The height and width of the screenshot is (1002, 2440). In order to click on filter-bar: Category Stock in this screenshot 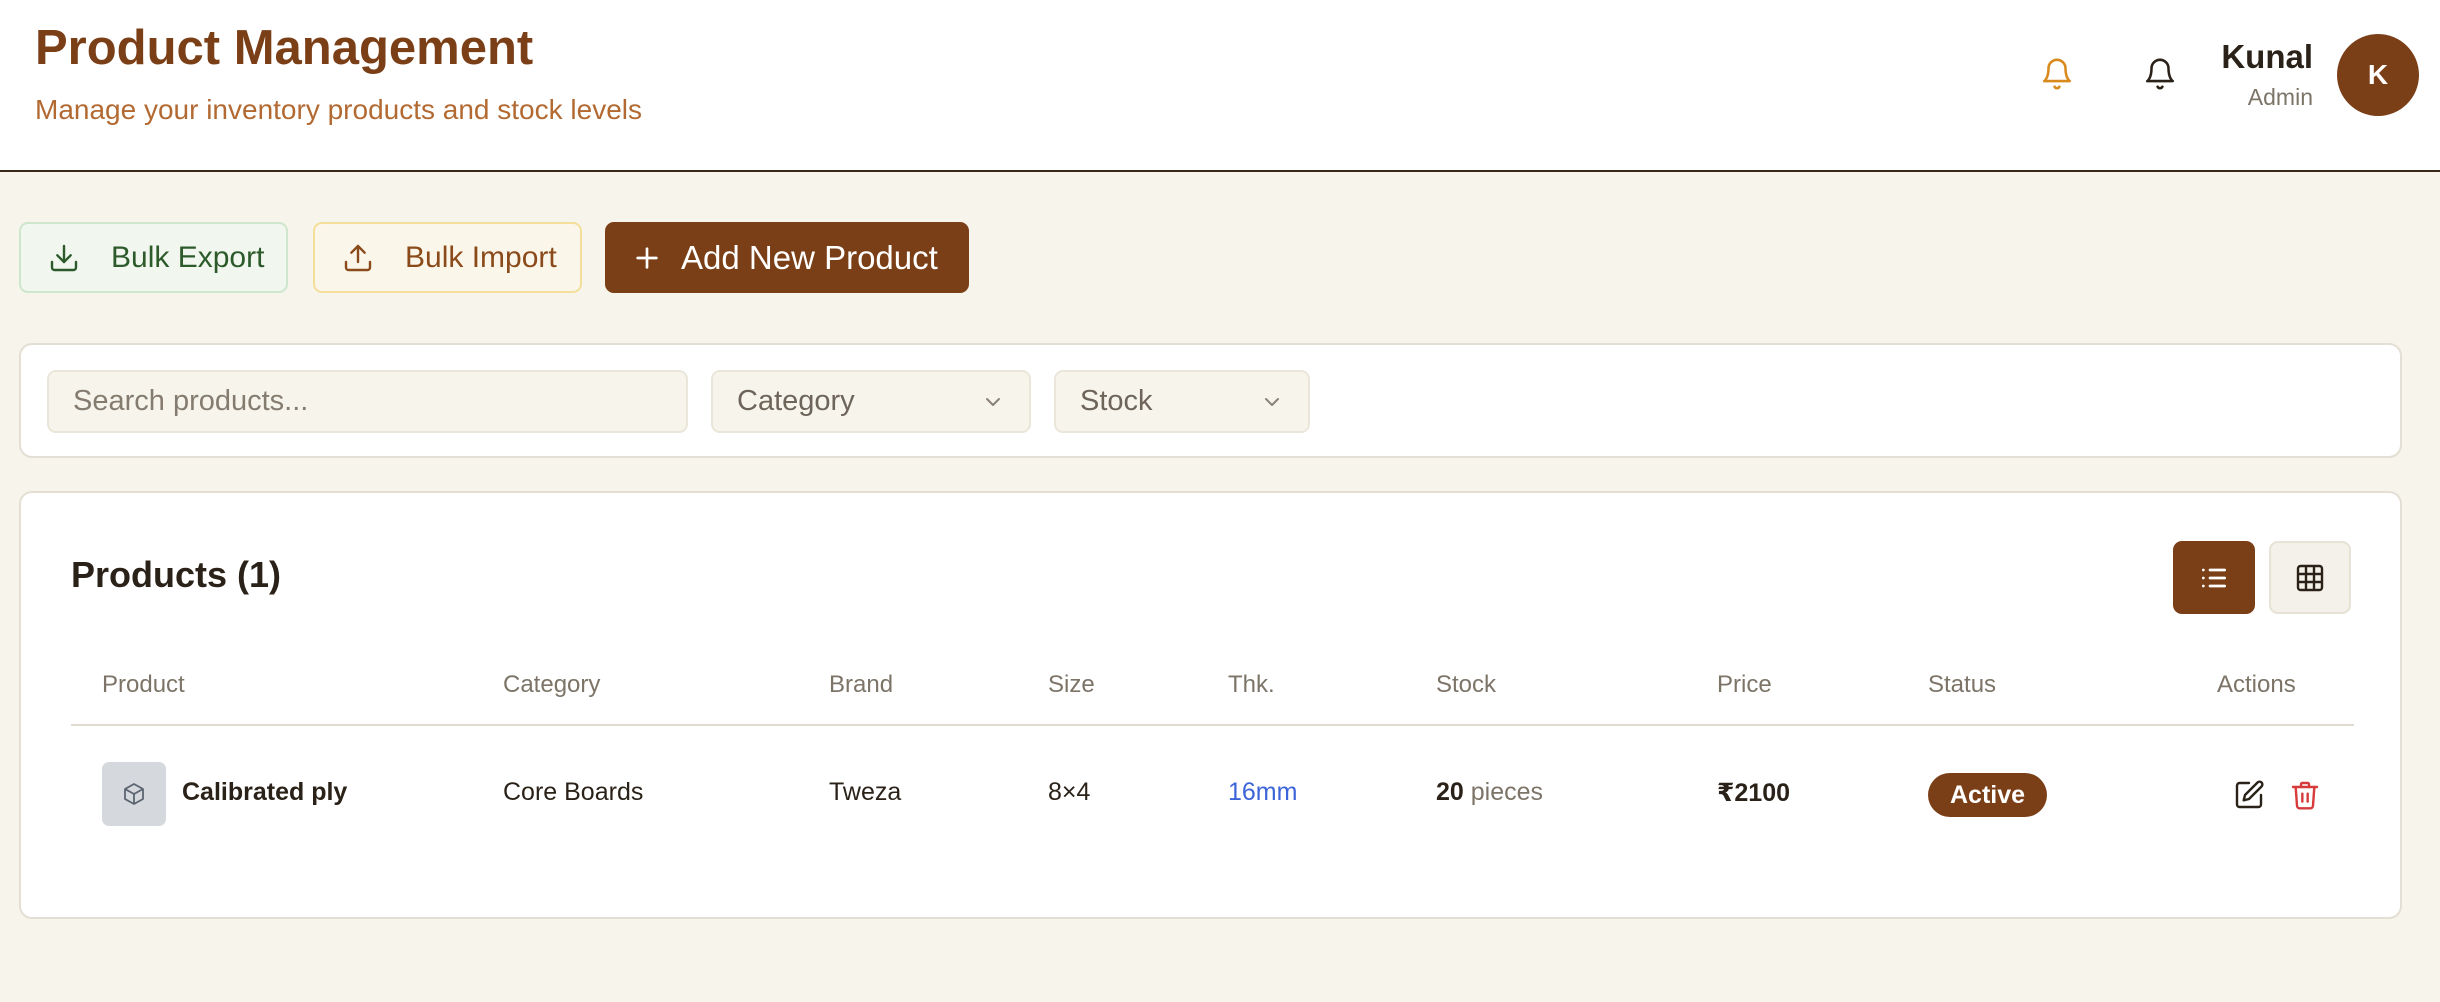, I will do `click(1210, 400)`.